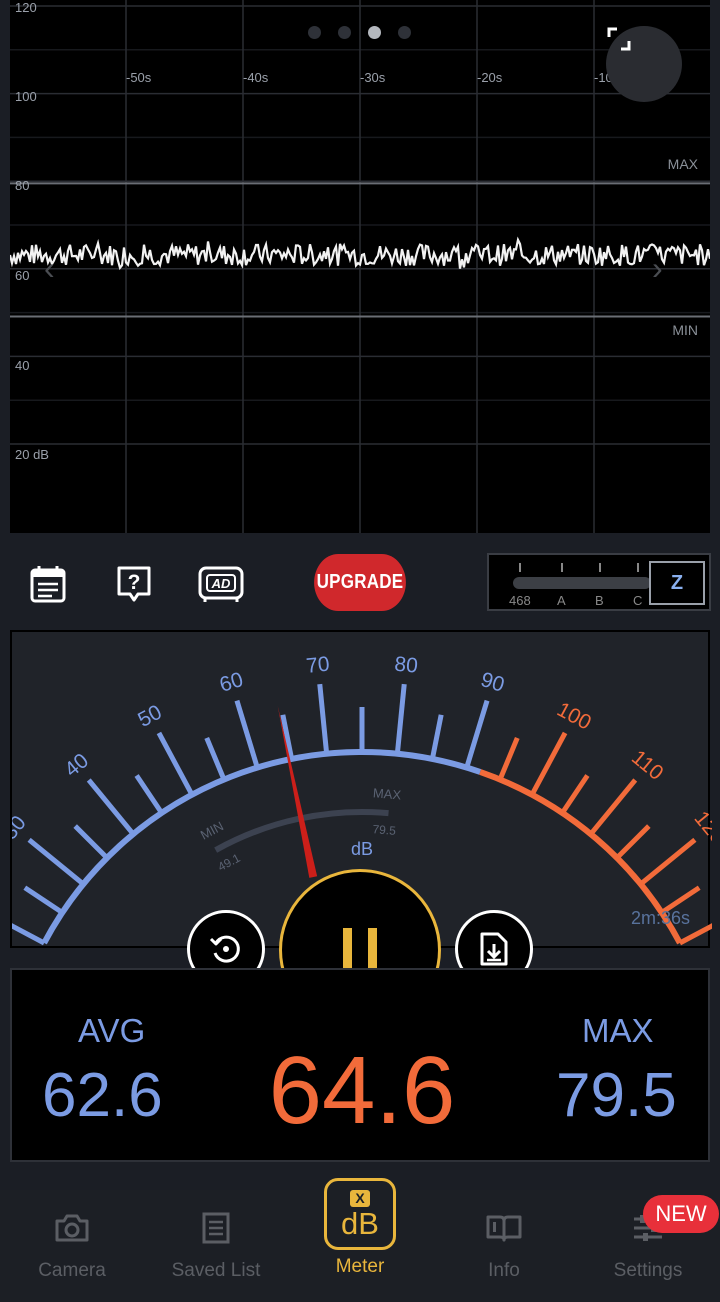 The image size is (720, 1302). Describe the element at coordinates (685, 330) in the screenshot. I see `min-line-label: MIN` at that location.